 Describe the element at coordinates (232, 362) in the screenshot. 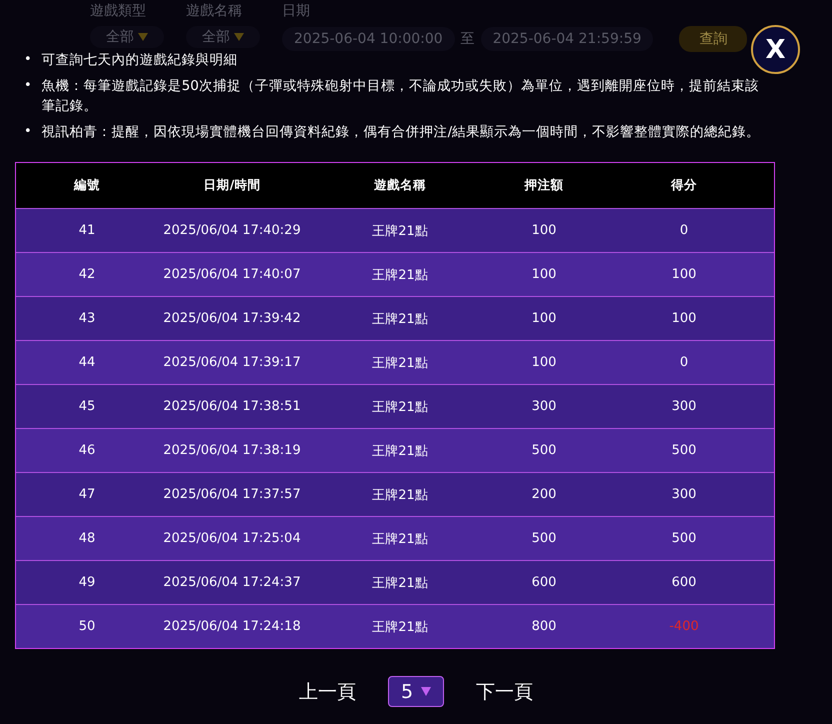

I see `table-cell-text: 2025/06/04 17:39:17` at that location.